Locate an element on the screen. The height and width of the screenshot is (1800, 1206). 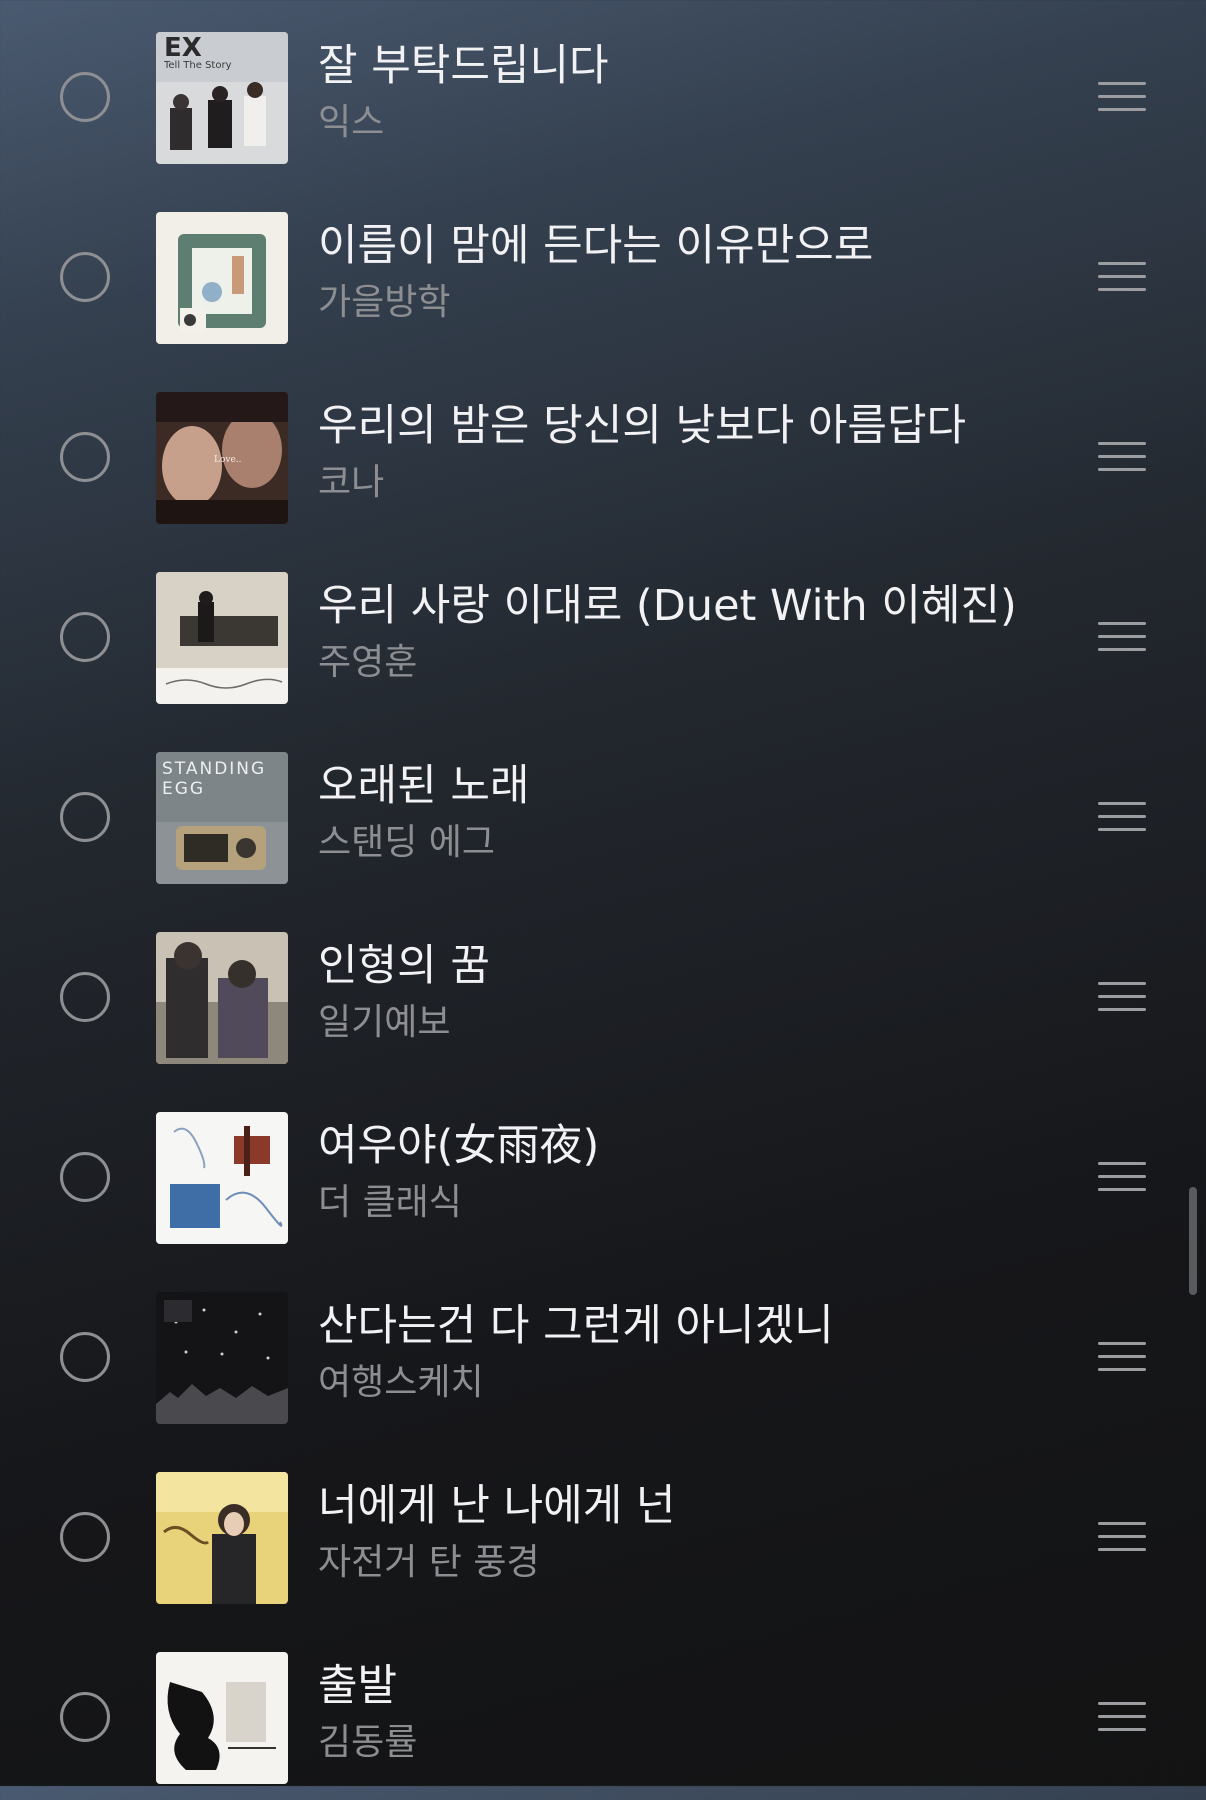
album-art-subtext: Tell The Story is located at coordinates (197, 65).